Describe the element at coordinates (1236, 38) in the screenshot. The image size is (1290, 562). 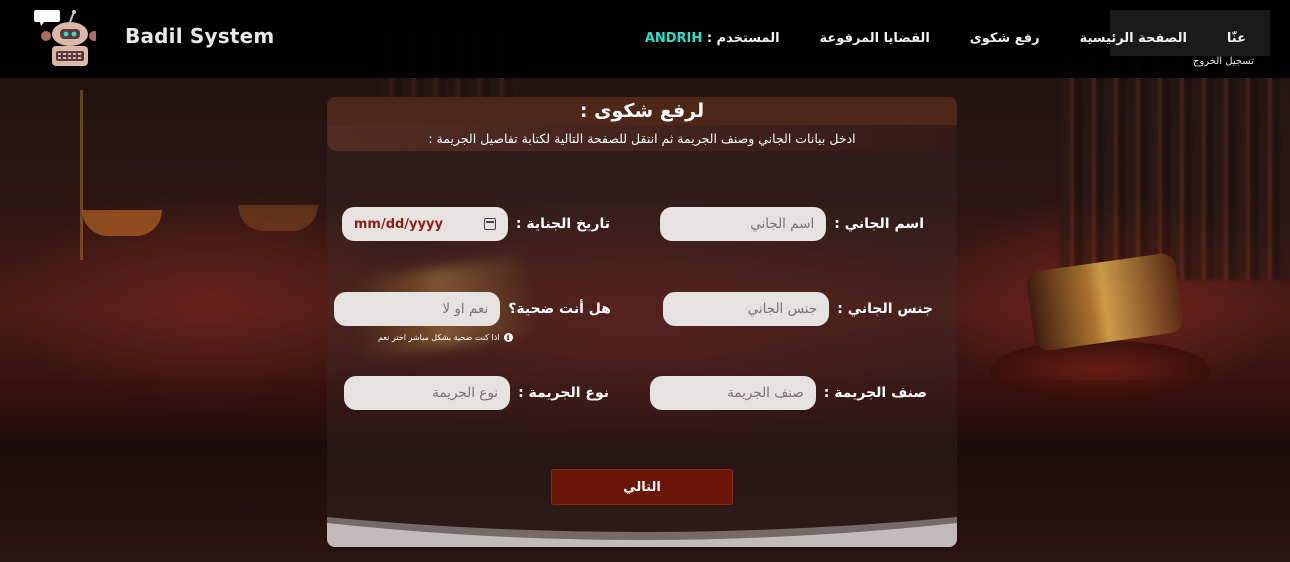
I see `nav-link-about: عنّا` at that location.